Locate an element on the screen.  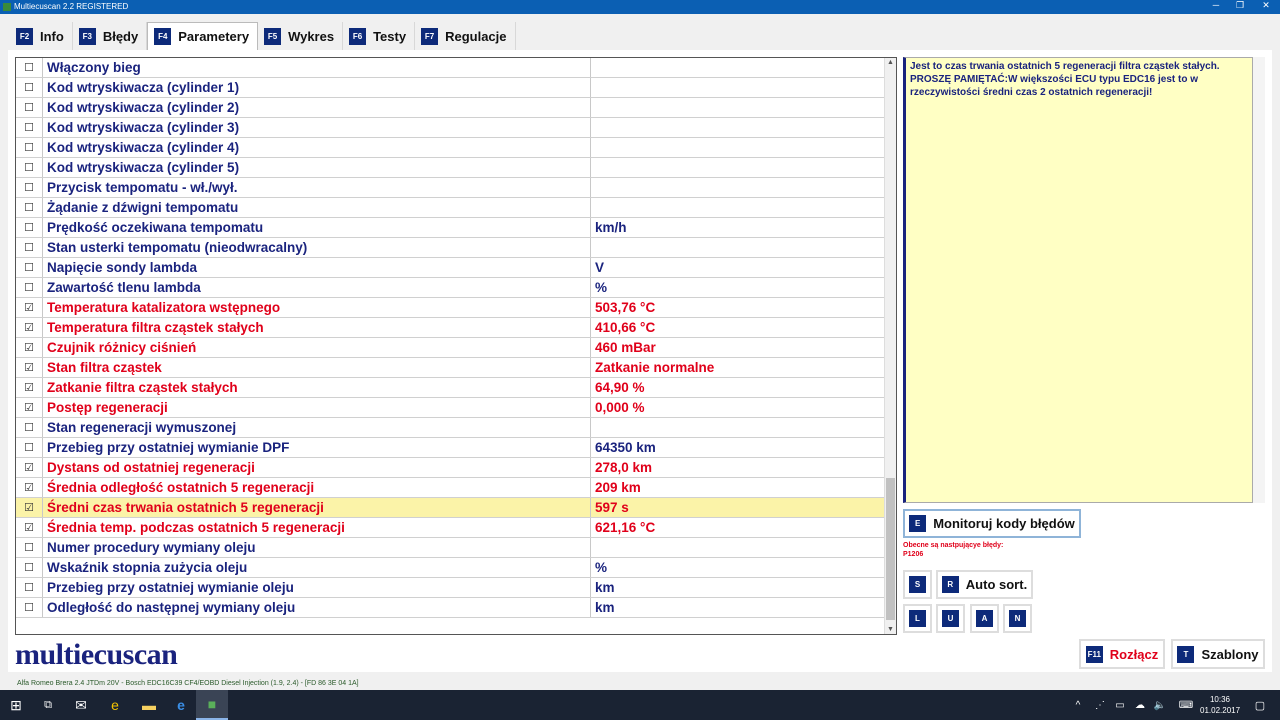
keyboard-icon: ⌨ is located at coordinates (1186, 705).